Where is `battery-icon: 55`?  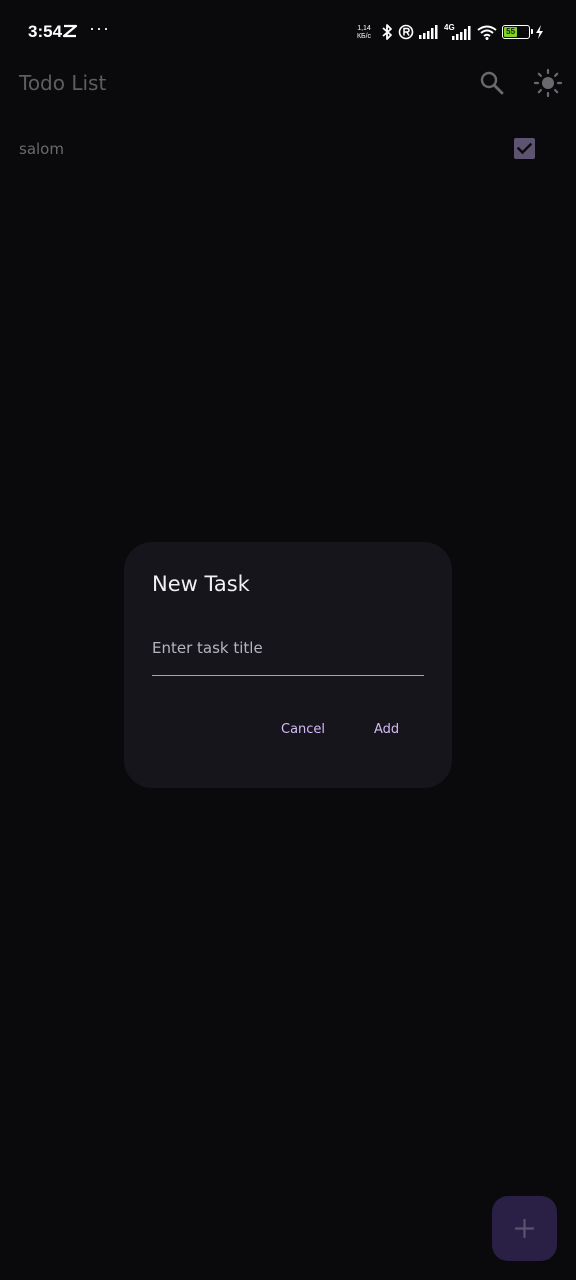
battery-icon: 55 is located at coordinates (517, 32).